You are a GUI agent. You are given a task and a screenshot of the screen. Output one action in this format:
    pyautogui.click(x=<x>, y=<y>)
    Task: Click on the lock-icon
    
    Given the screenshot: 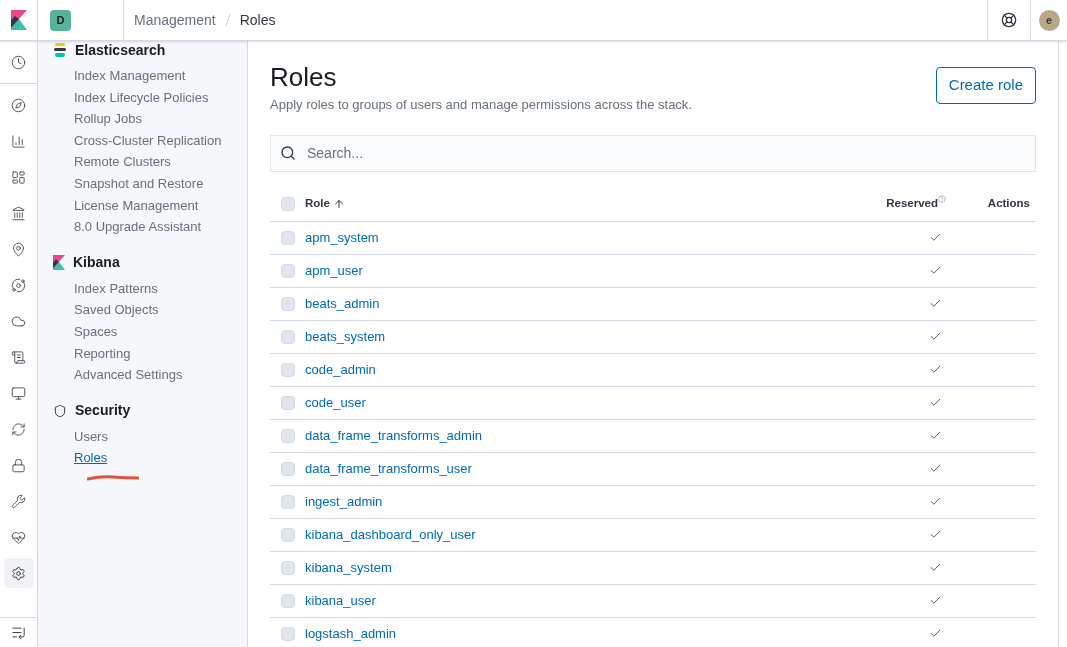 What is the action you would take?
    pyautogui.click(x=18, y=465)
    